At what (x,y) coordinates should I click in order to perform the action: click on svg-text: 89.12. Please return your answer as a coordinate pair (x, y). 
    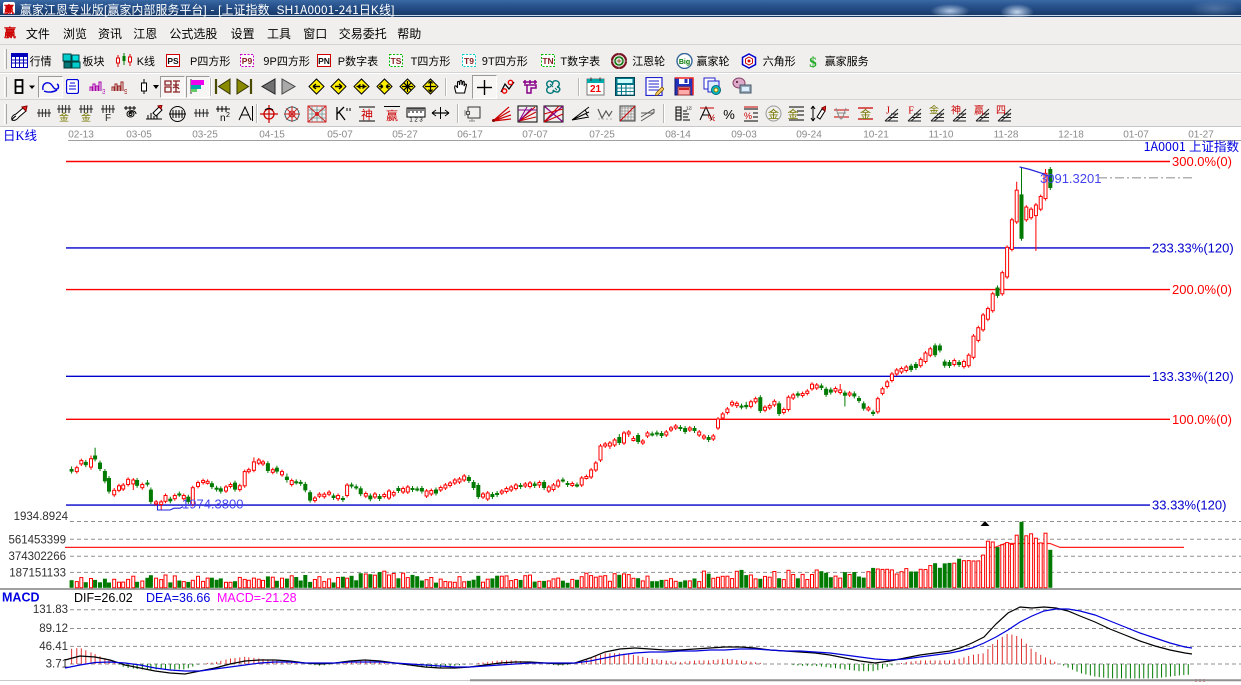
    Looking at the image, I should click on (53, 629).